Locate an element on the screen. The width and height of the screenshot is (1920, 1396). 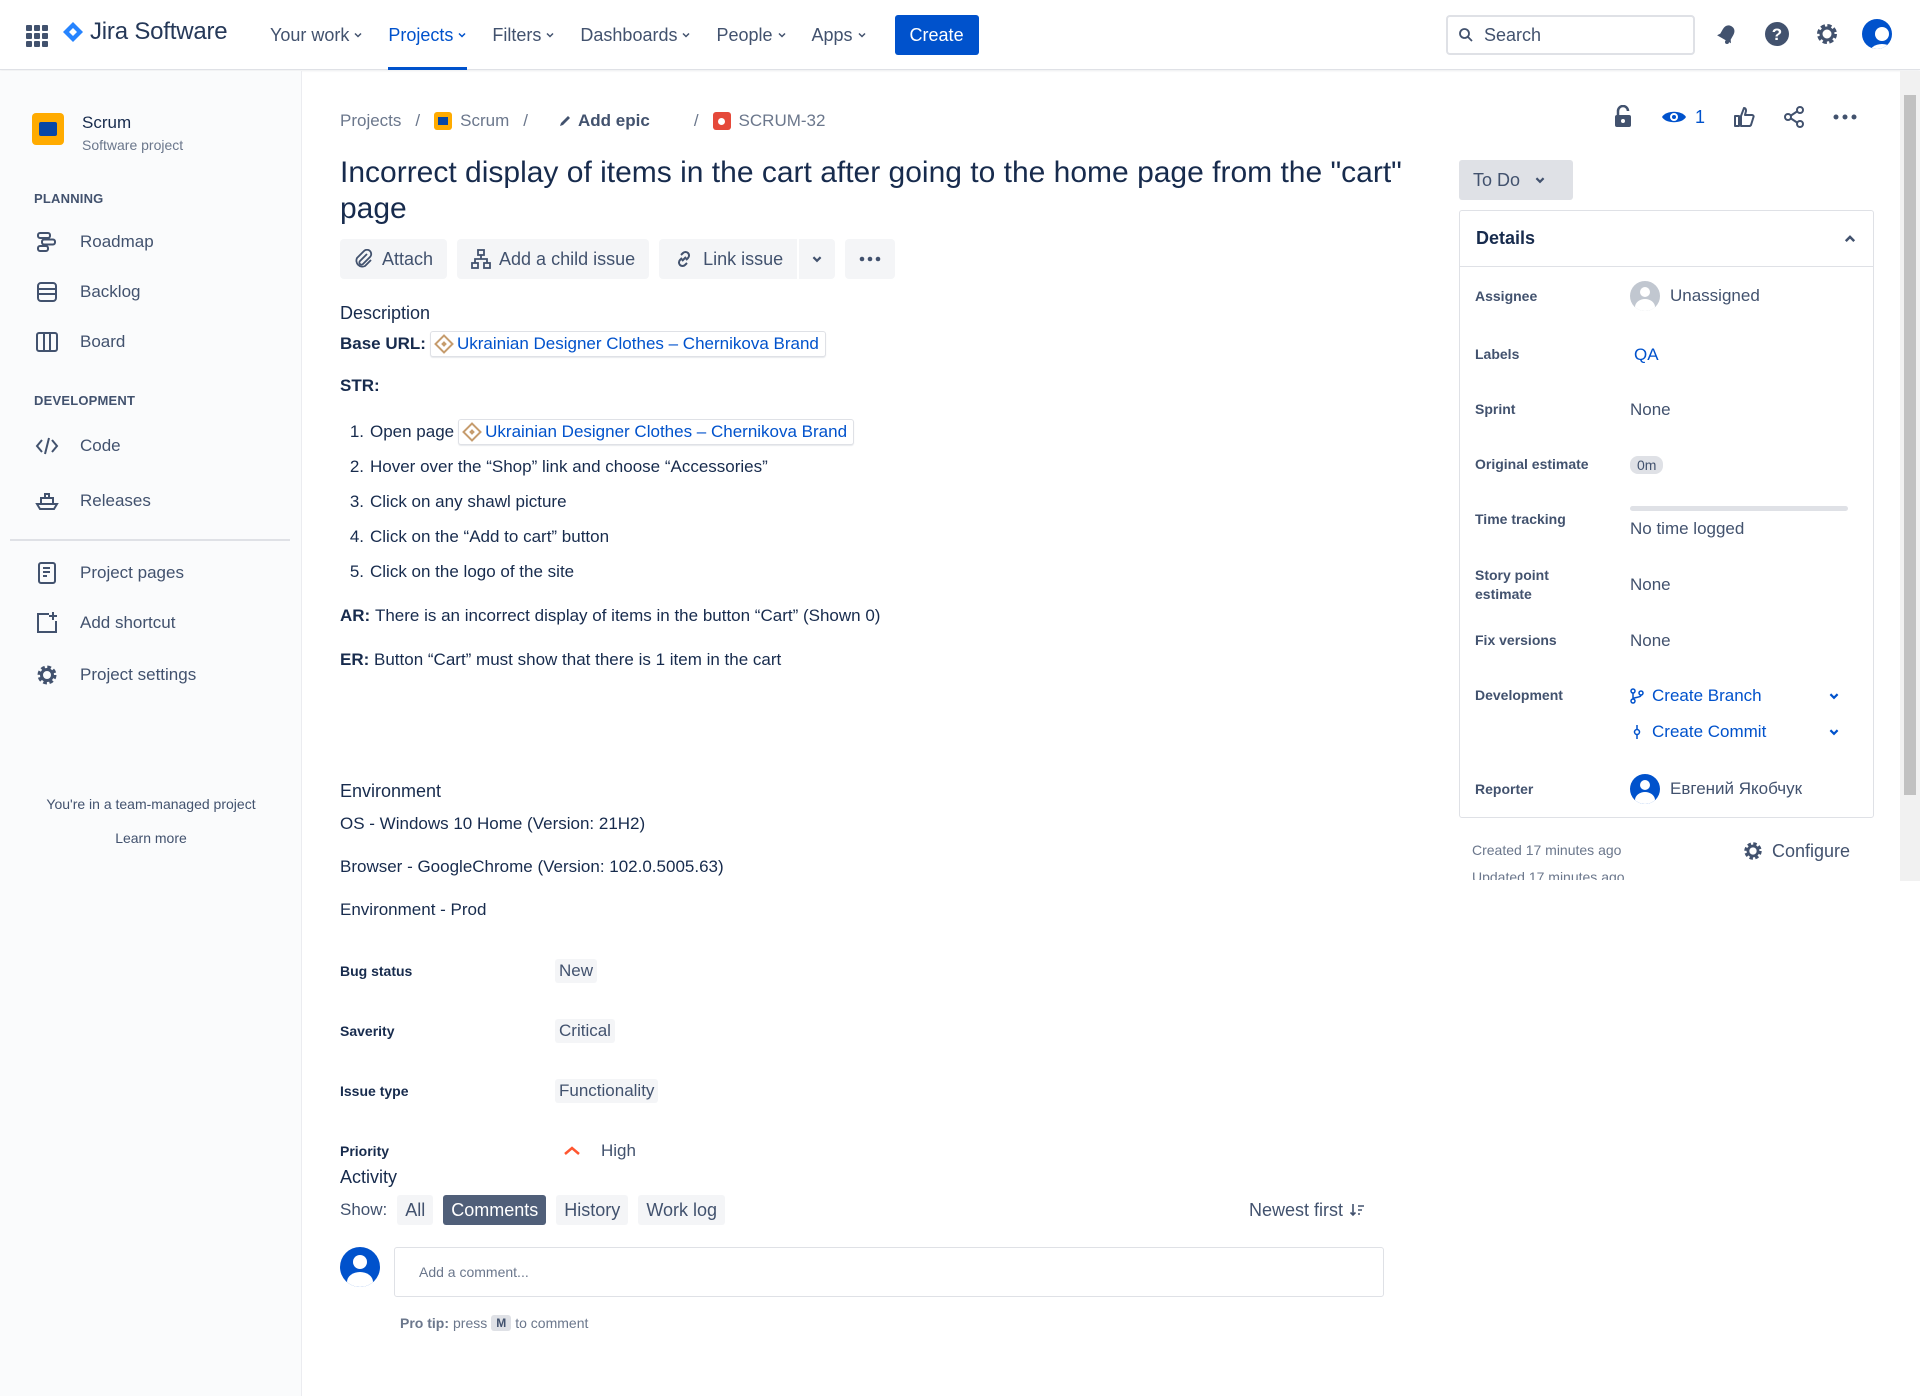
watcher-count: 1 is located at coordinates (1700, 116).